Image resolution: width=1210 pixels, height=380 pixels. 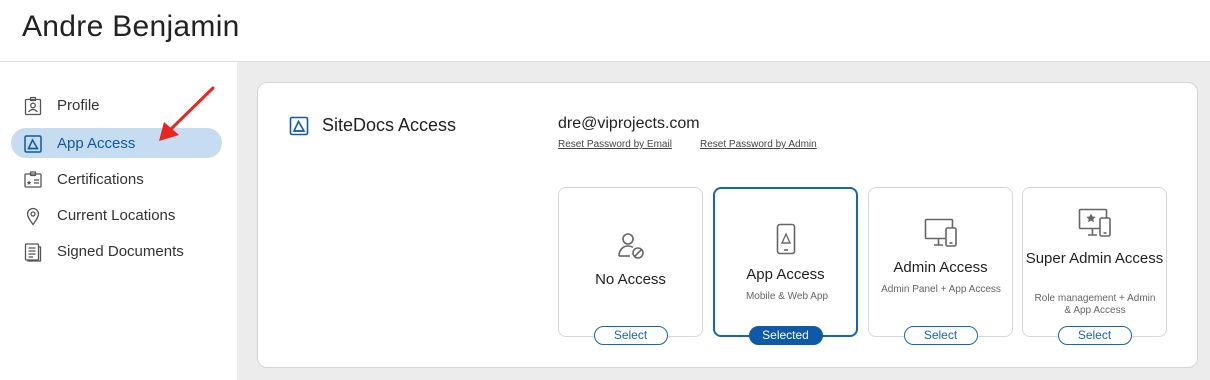 What do you see at coordinates (1095, 225) in the screenshot?
I see `desktop-star-icon` at bounding box center [1095, 225].